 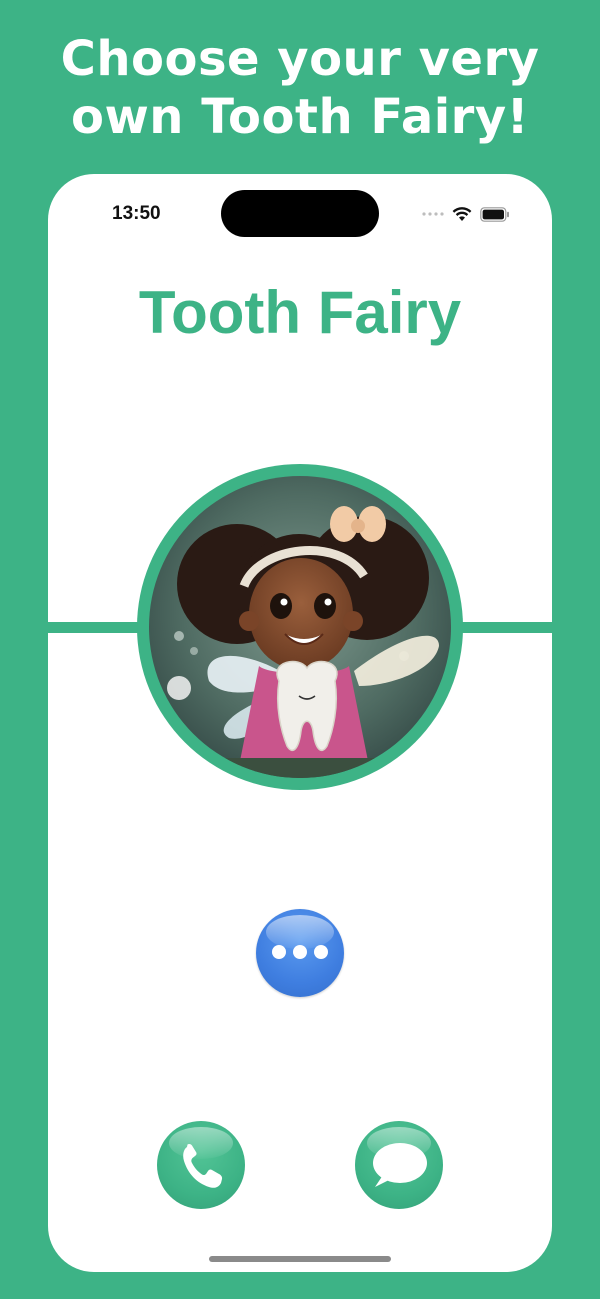 I want to click on more-options-button, so click(x=300, y=953).